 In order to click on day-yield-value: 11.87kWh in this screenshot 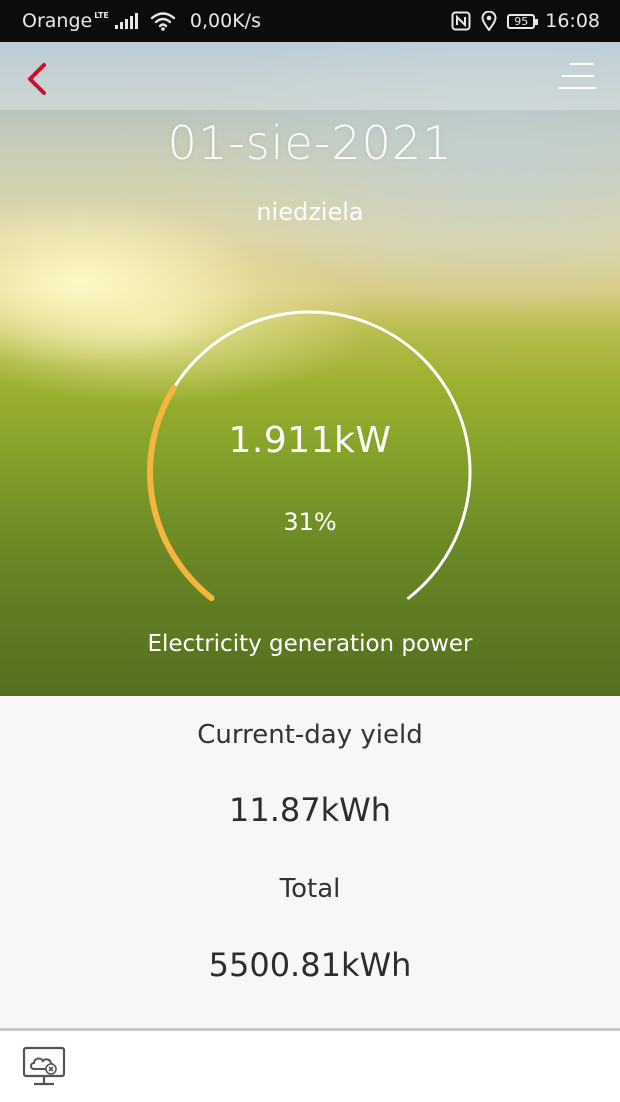, I will do `click(310, 810)`.